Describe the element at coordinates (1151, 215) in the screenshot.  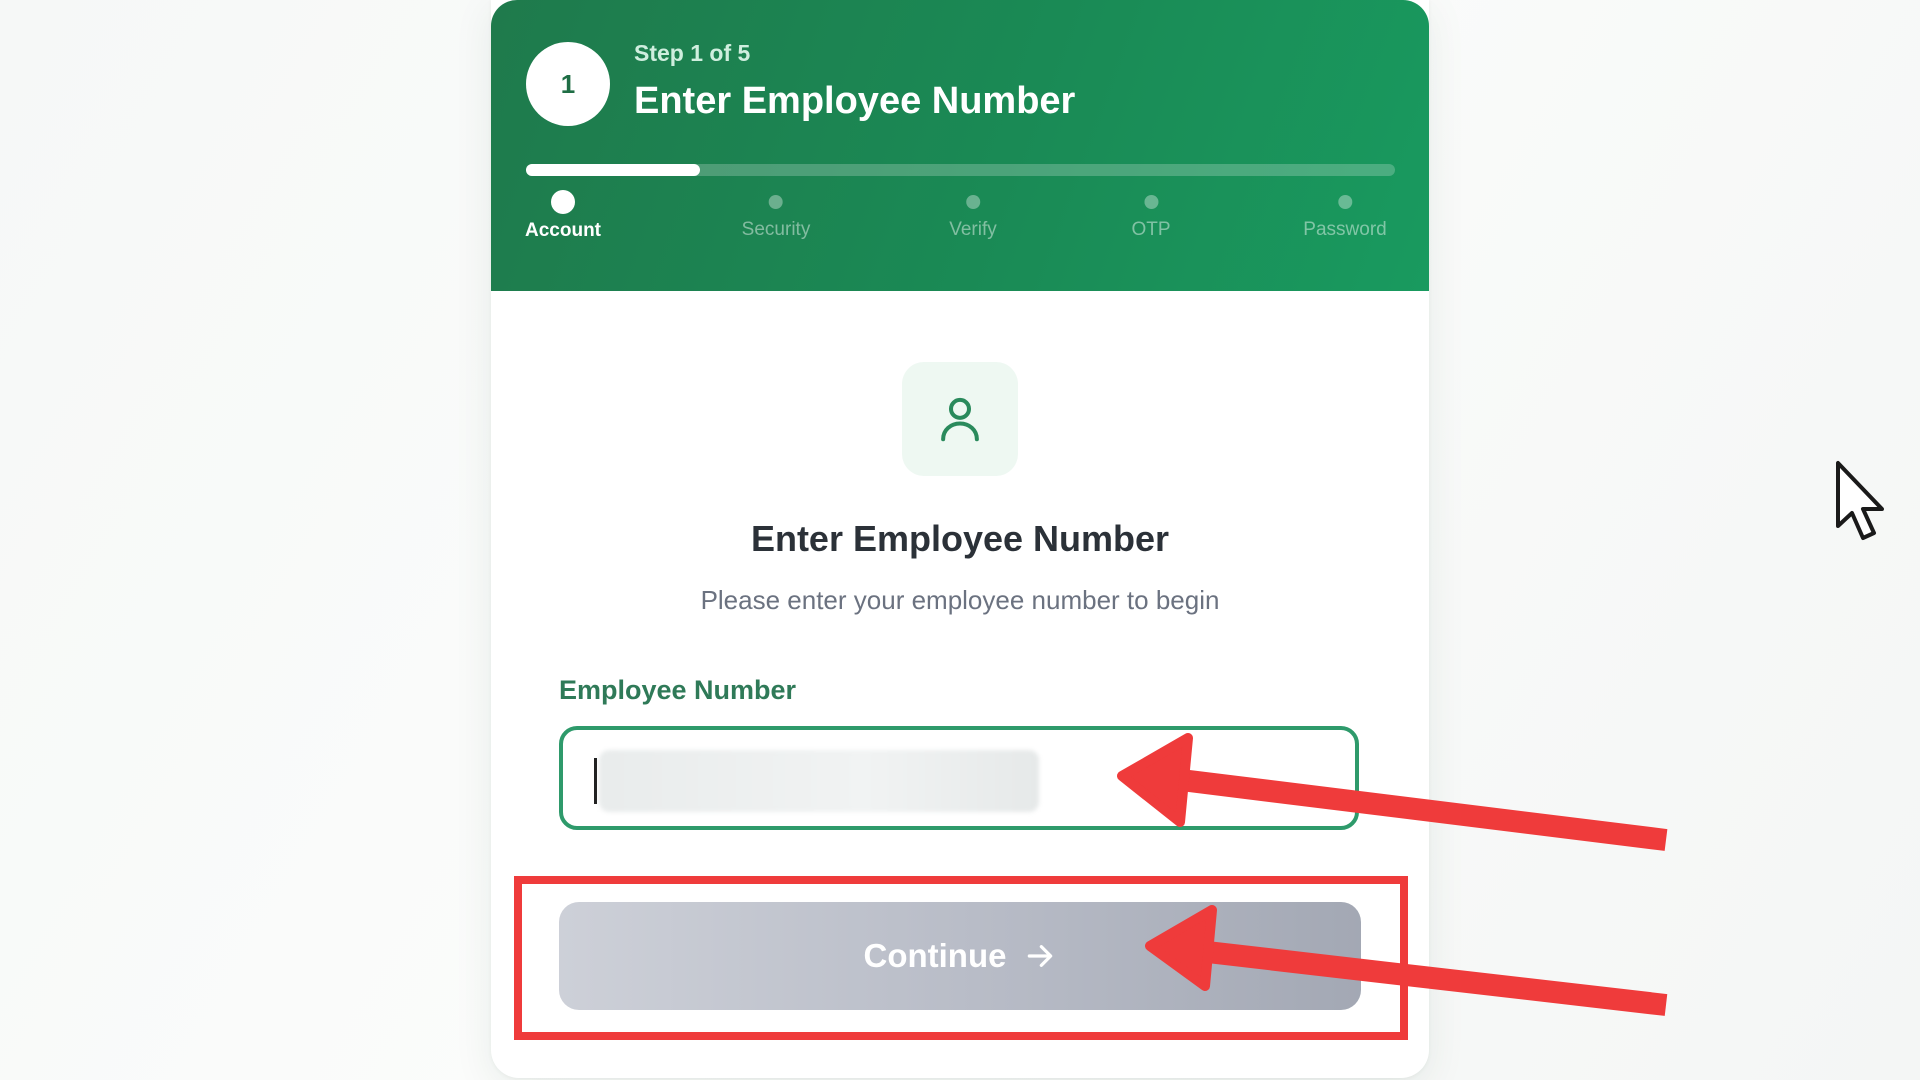
I see `step-otp: OTP` at that location.